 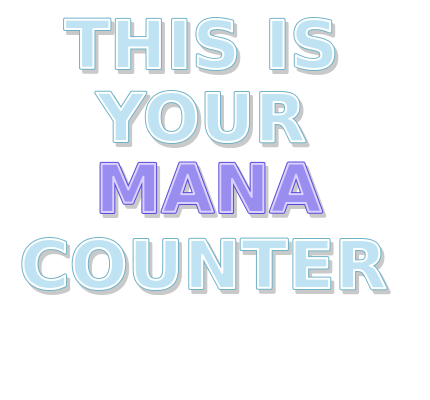 I want to click on title-line-your: YOUR YOUR YOUR, so click(x=202, y=120).